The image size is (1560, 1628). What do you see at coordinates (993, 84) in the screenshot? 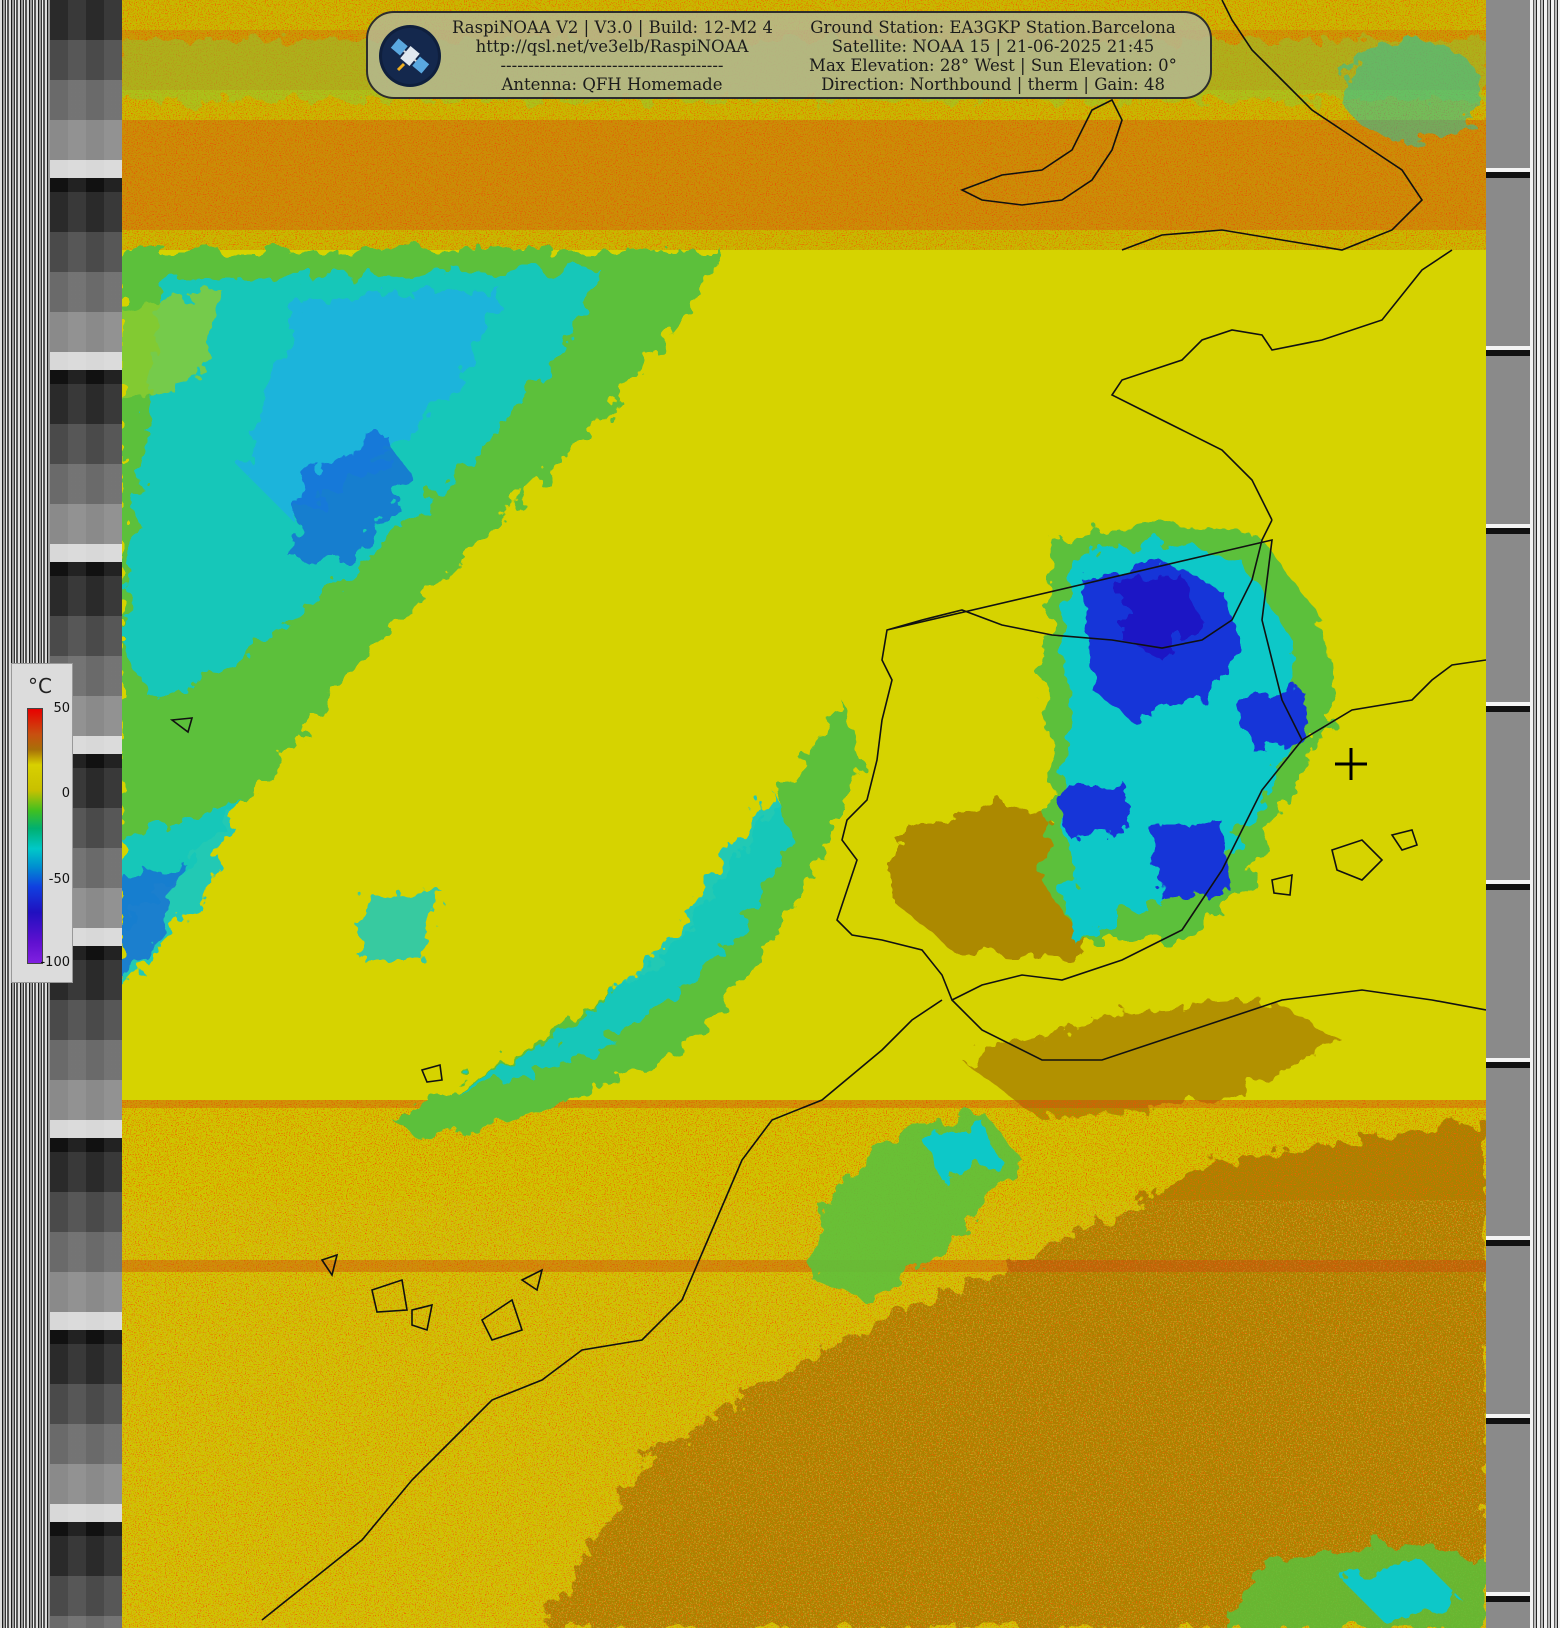
I see `header-direction-line: Direction: Northbound | therm | Gain: 48` at bounding box center [993, 84].